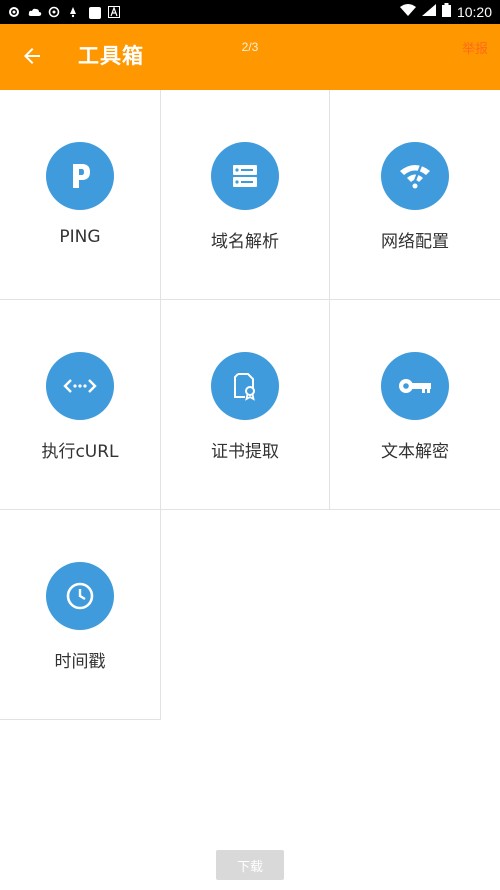 This screenshot has height=890, width=500. What do you see at coordinates (474, 12) in the screenshot?
I see `status-time: 10:20` at bounding box center [474, 12].